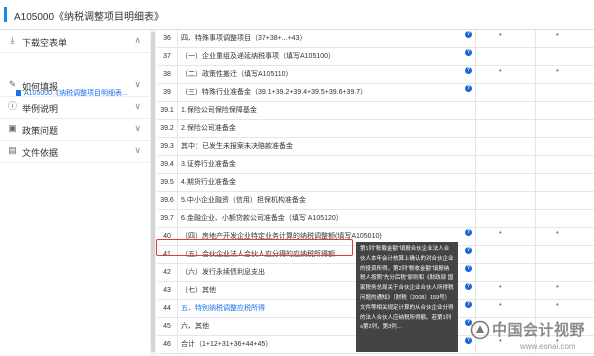 This screenshot has width=594, height=356. What do you see at coordinates (375, 147) in the screenshot?
I see `table-row: 39.3 其中：已发生未报案未决赔款准备金` at bounding box center [375, 147].